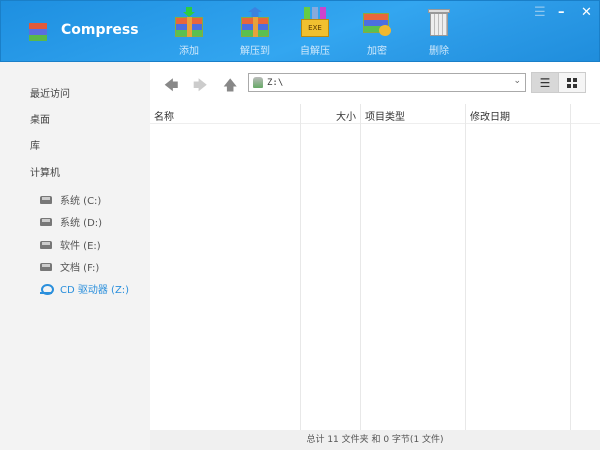  What do you see at coordinates (38, 32) in the screenshot?
I see `app-logo-icon` at bounding box center [38, 32].